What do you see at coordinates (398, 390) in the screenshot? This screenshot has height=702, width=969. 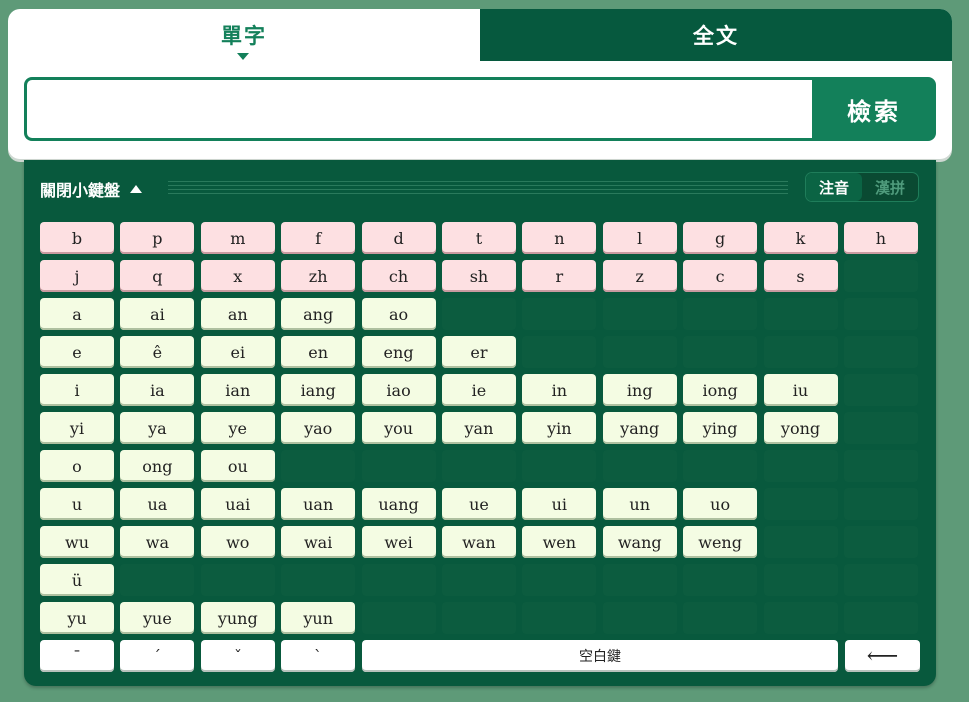 I see `key-iao: iao` at bounding box center [398, 390].